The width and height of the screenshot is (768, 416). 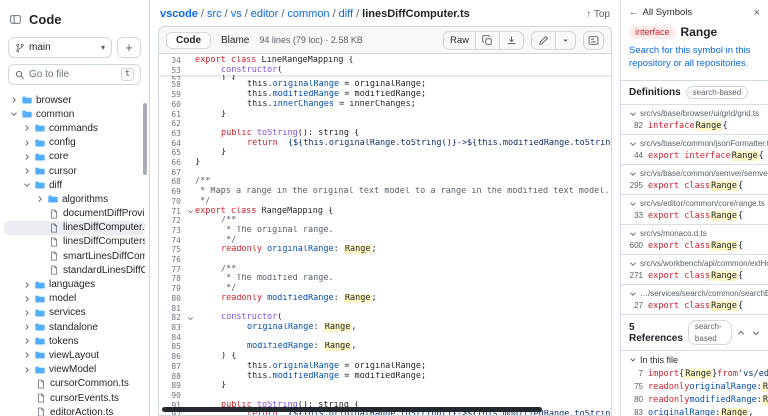 What do you see at coordinates (145, 139) in the screenshot?
I see `sidebar-scrollbar` at bounding box center [145, 139].